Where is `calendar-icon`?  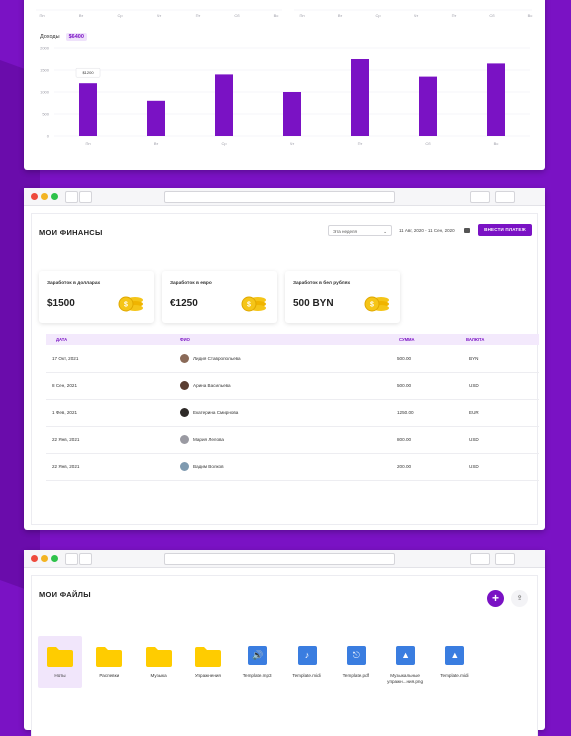 calendar-icon is located at coordinates (467, 230).